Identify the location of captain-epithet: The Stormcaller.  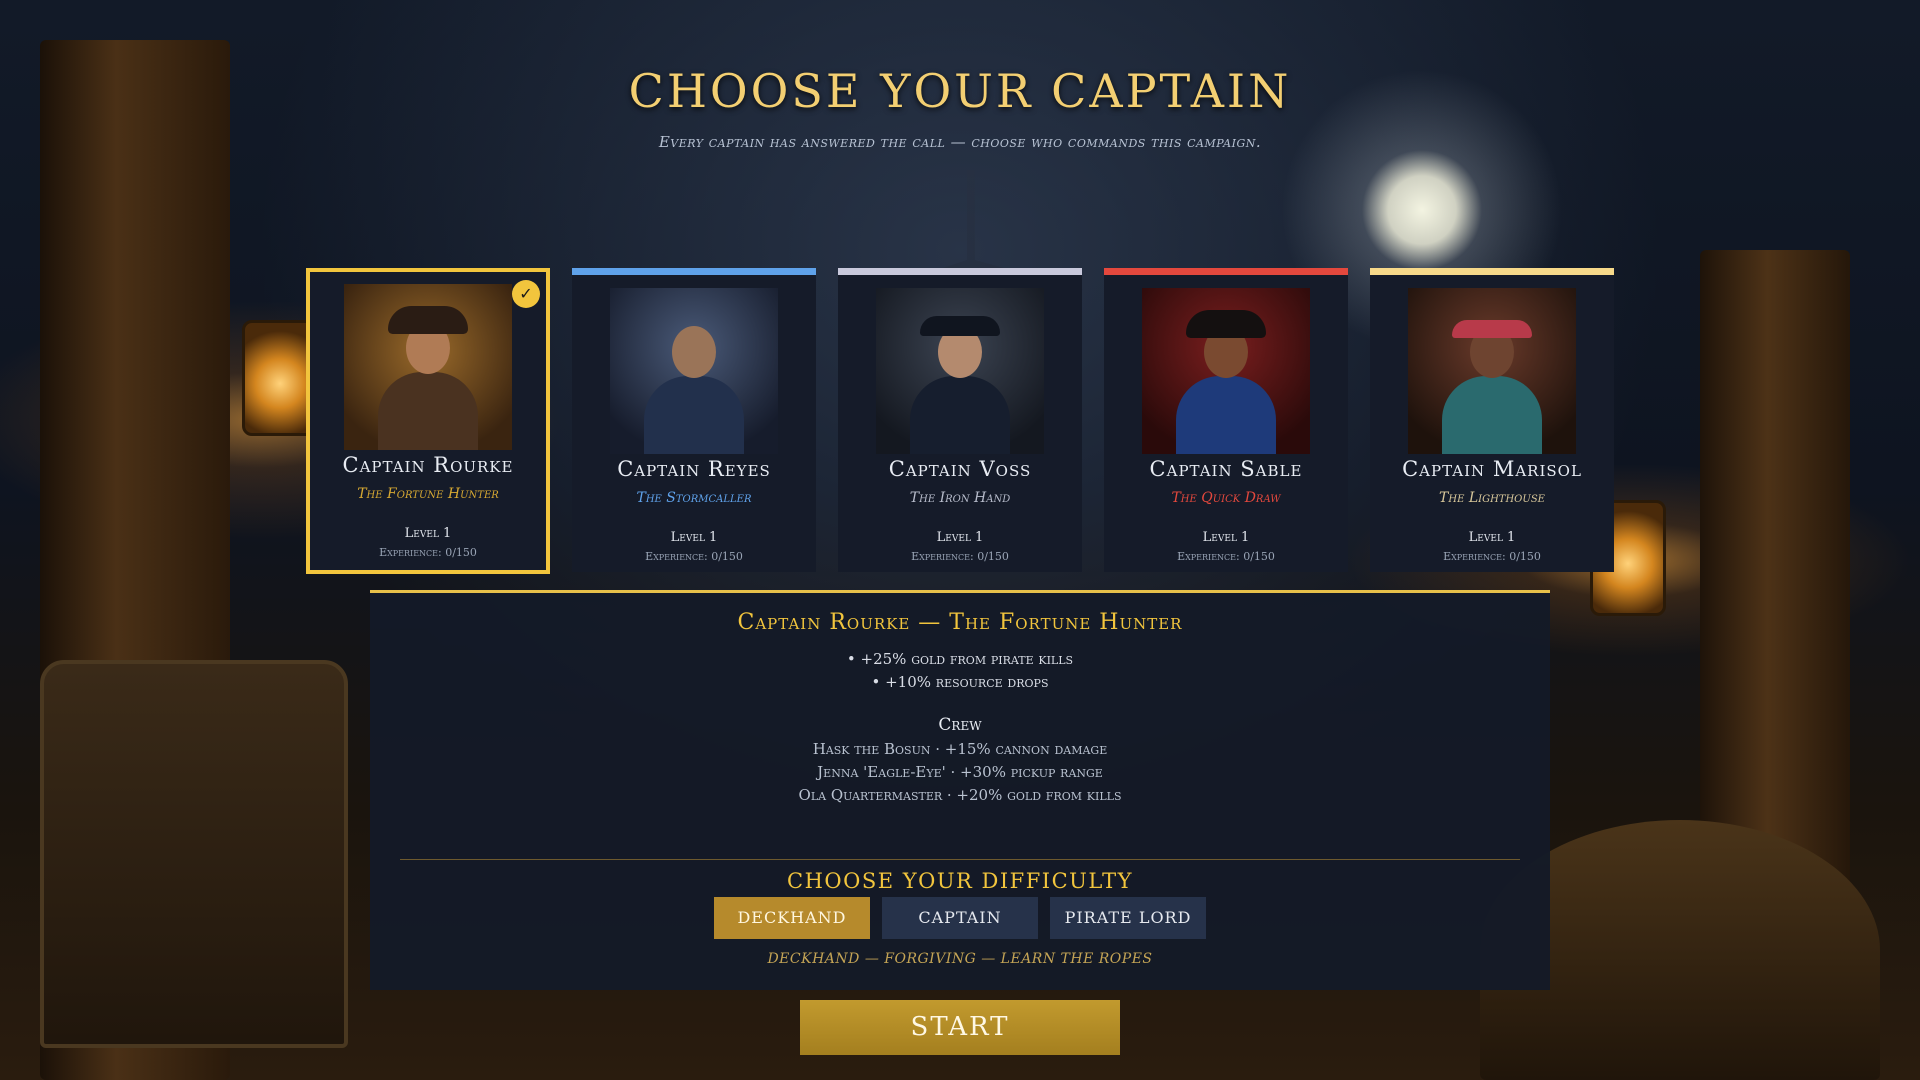
(694, 498).